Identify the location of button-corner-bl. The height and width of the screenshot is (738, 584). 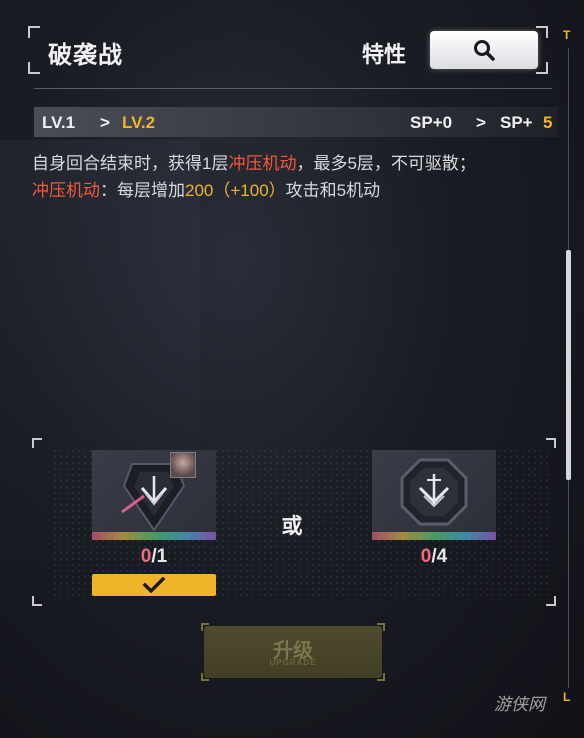
(205, 677).